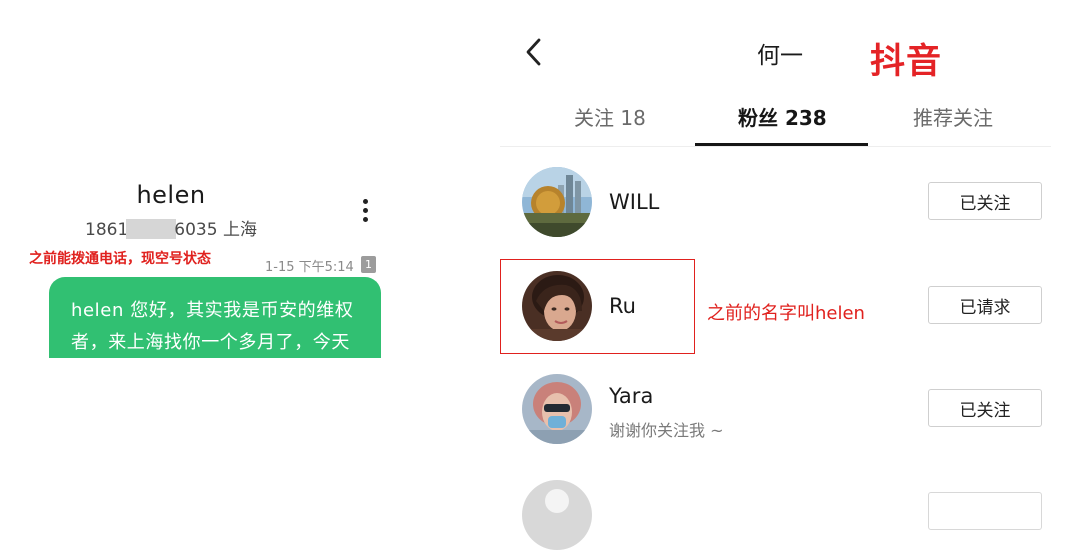 This screenshot has height=550, width=1069. What do you see at coordinates (120, 259) in the screenshot?
I see `annotation-left: 之前能拨通电话，现空号状态` at bounding box center [120, 259].